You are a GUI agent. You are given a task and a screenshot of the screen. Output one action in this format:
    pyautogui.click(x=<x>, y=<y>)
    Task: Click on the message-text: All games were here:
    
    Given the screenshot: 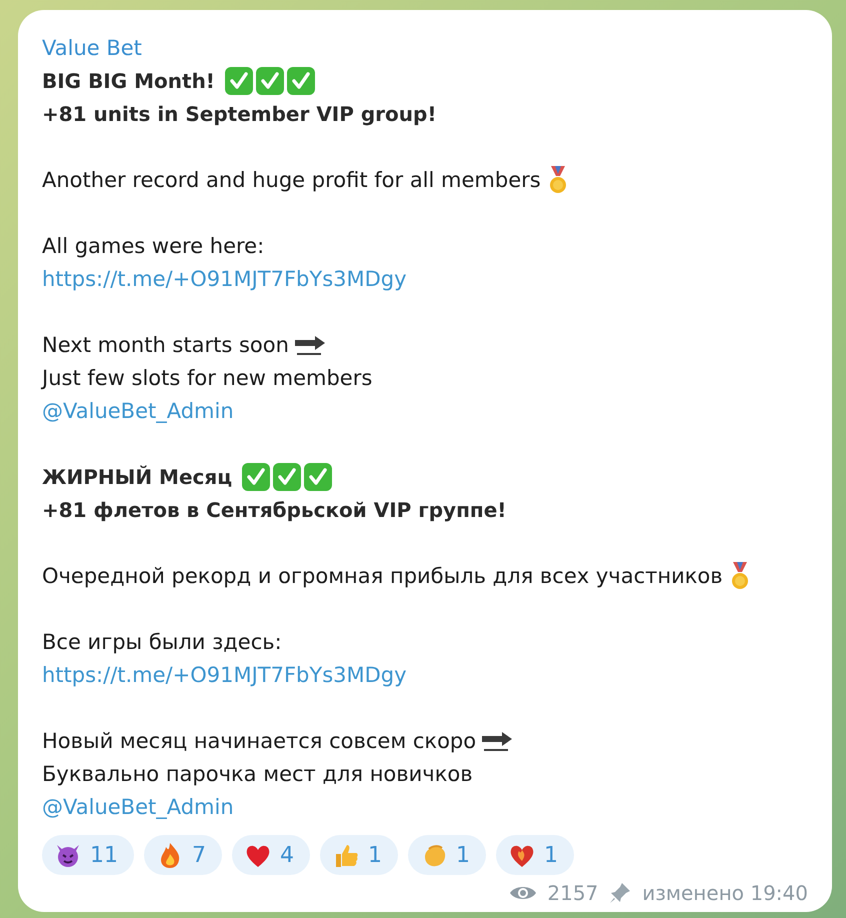 What is the action you would take?
    pyautogui.click(x=153, y=246)
    